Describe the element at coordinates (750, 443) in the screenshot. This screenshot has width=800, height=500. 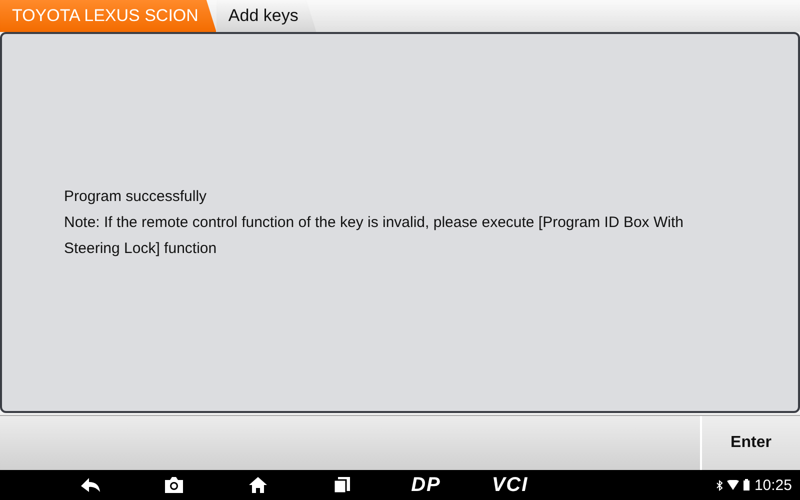
I see `enter-button: Enter` at that location.